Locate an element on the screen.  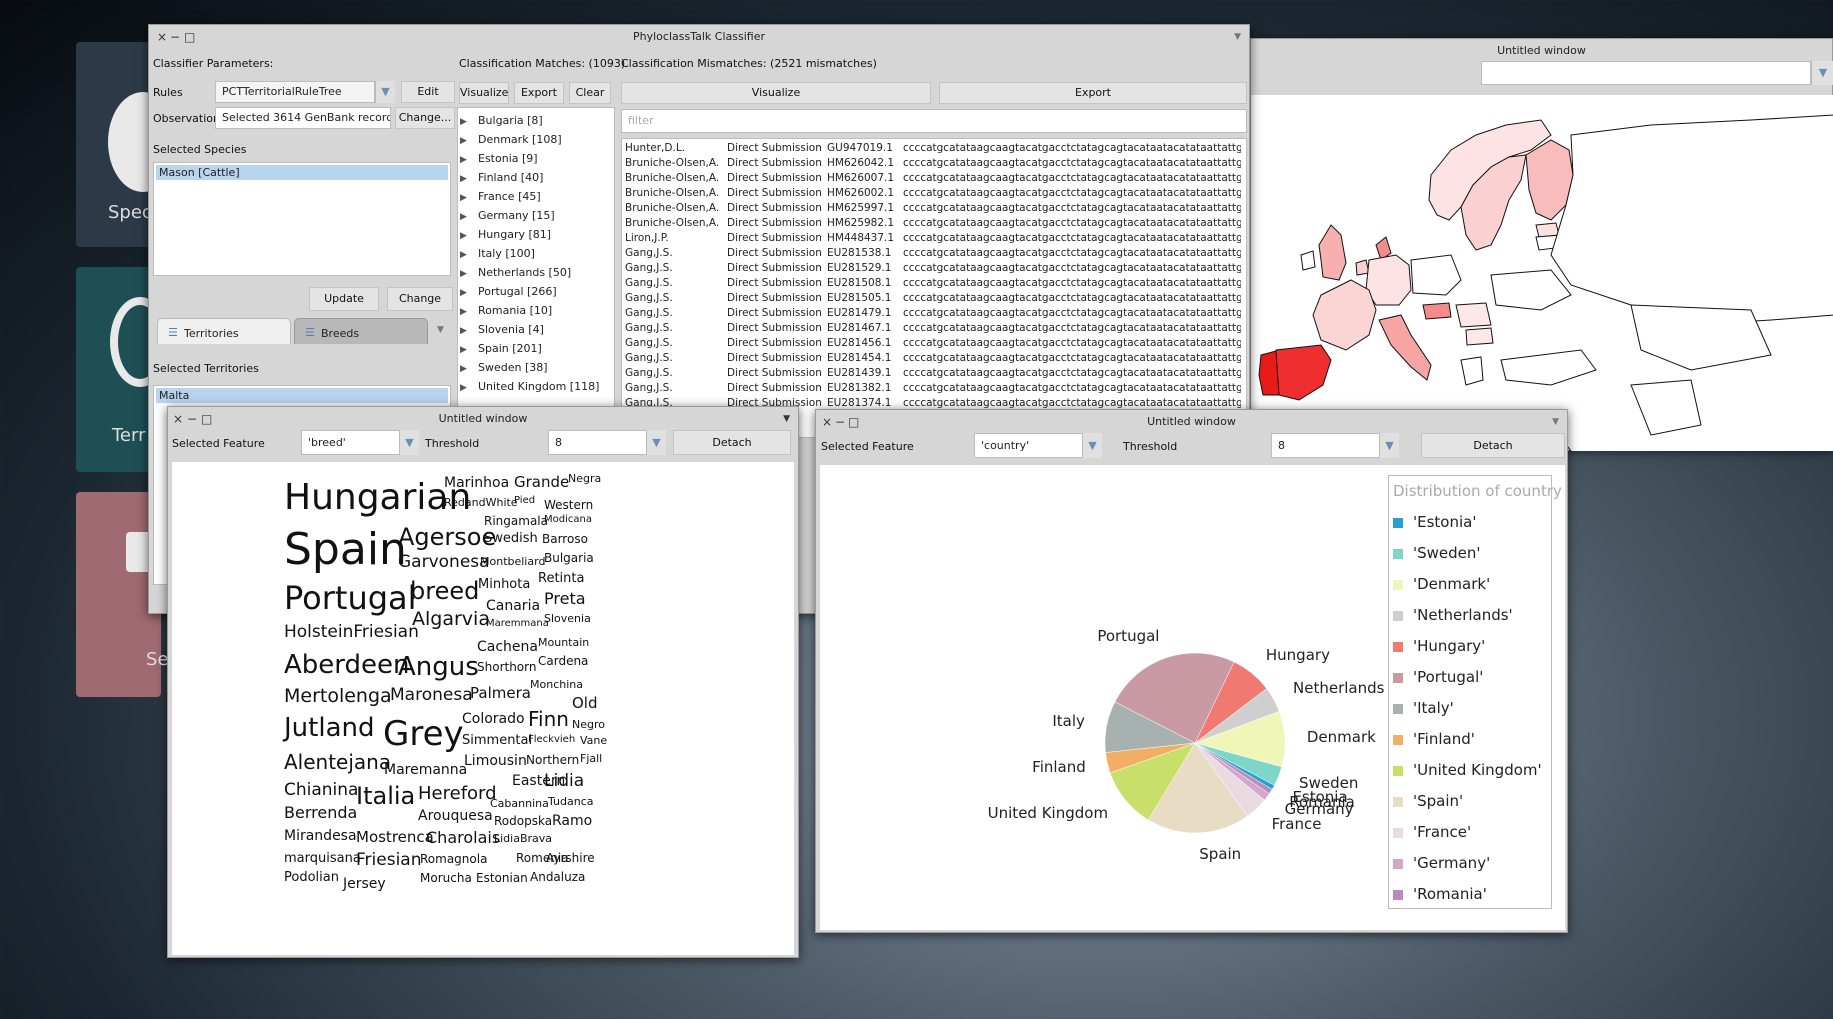
word-cloud-word: Montbeliard is located at coordinates (512, 561).